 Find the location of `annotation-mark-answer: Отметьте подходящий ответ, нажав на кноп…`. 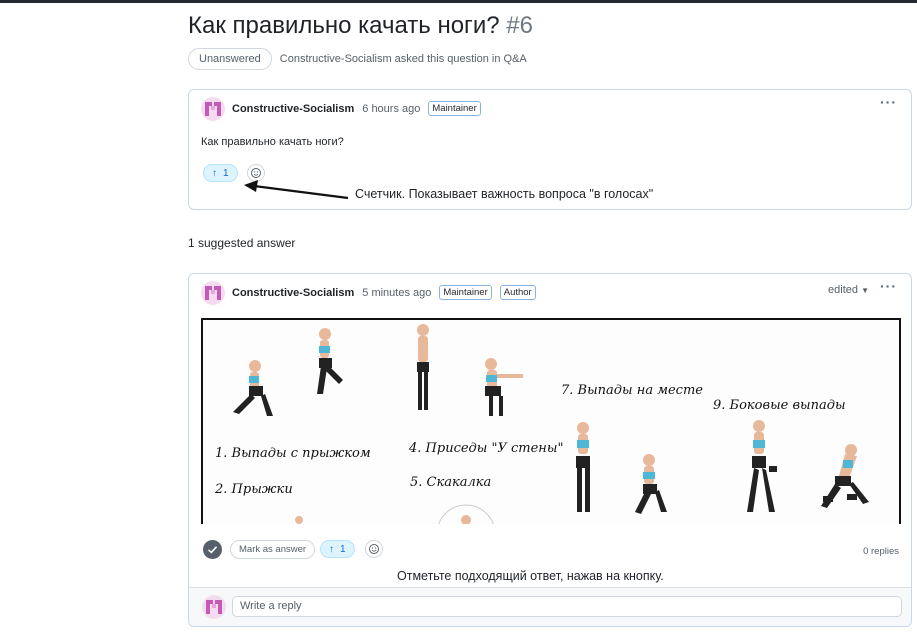

annotation-mark-answer: Отметьте подходящий ответ, нажав на кноп… is located at coordinates (530, 576).